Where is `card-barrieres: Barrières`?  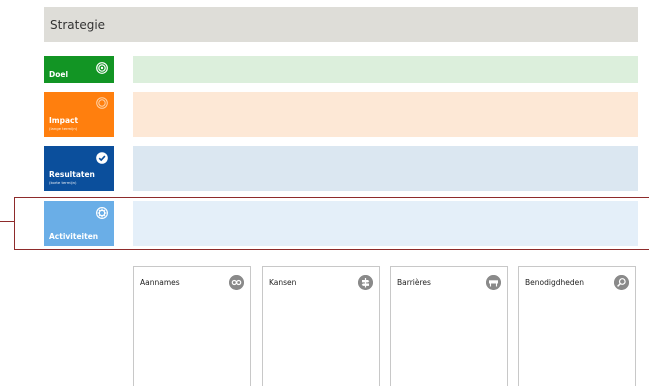
card-barrieres: Barrières is located at coordinates (449, 326).